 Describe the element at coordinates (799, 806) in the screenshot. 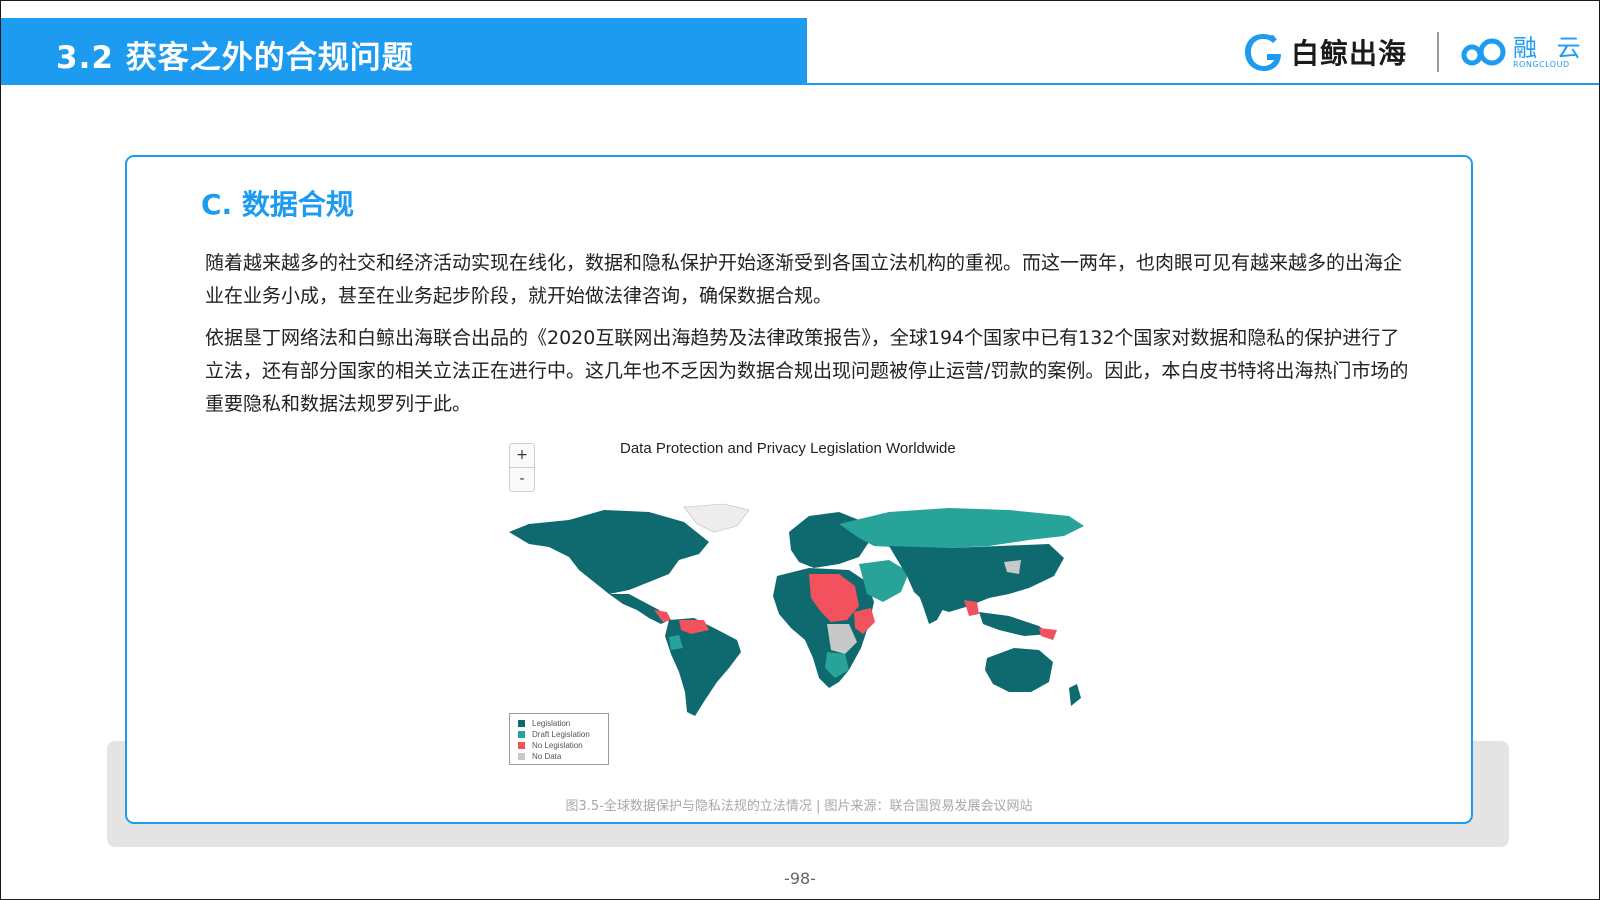

I see `figure-caption: 图3.5-全球数据保护与隐私法规的立法情况 | 图片来源：联合国贸易发展会议网站` at that location.